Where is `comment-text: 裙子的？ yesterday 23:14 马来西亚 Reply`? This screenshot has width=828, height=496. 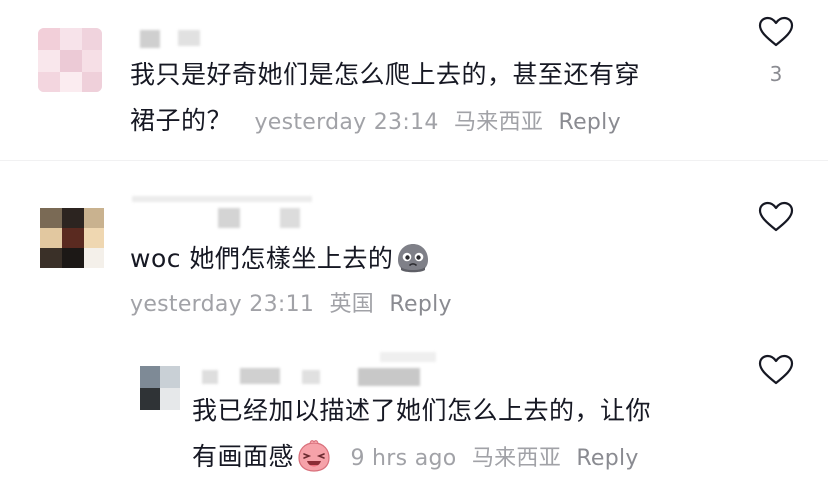 comment-text: 裙子的？ yesterday 23:14 马来西亚 Reply is located at coordinates (375, 120).